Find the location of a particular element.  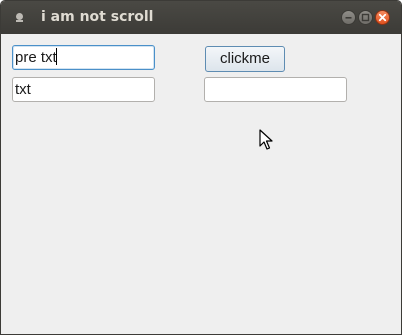

text-input-1-value: pre txt is located at coordinates (36, 57).